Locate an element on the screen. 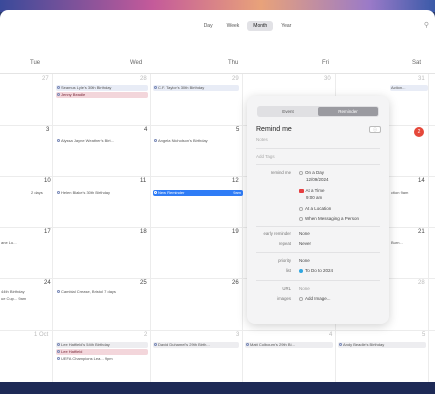 The width and height of the screenshot is (435, 394). calendar-event: Cambial Crease, Bristol 7 days is located at coordinates (102, 292).